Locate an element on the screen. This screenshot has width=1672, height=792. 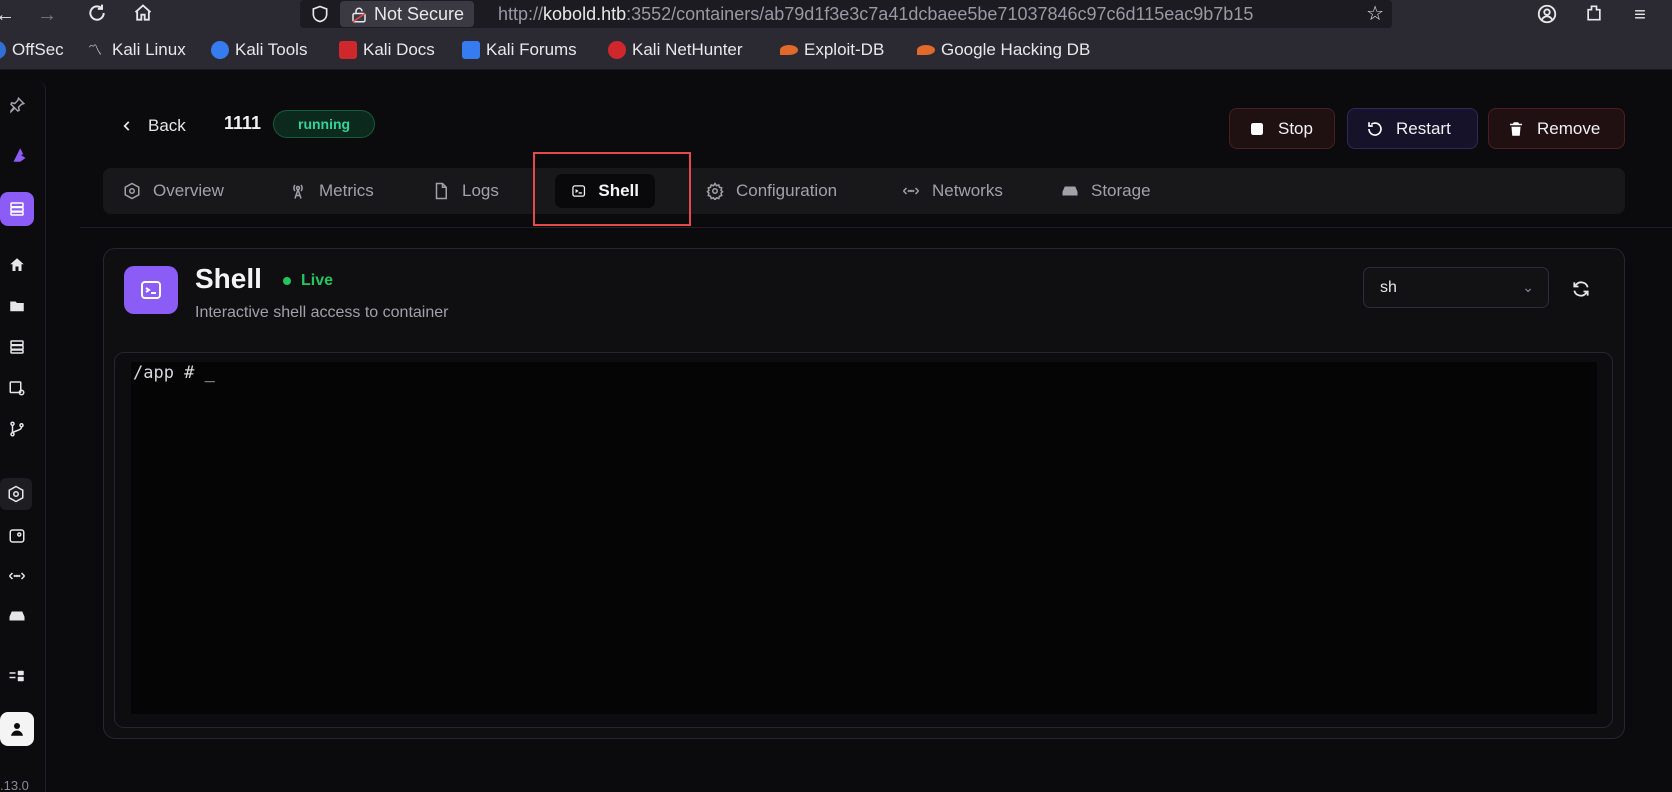
network-nav-icon is located at coordinates (17, 576).